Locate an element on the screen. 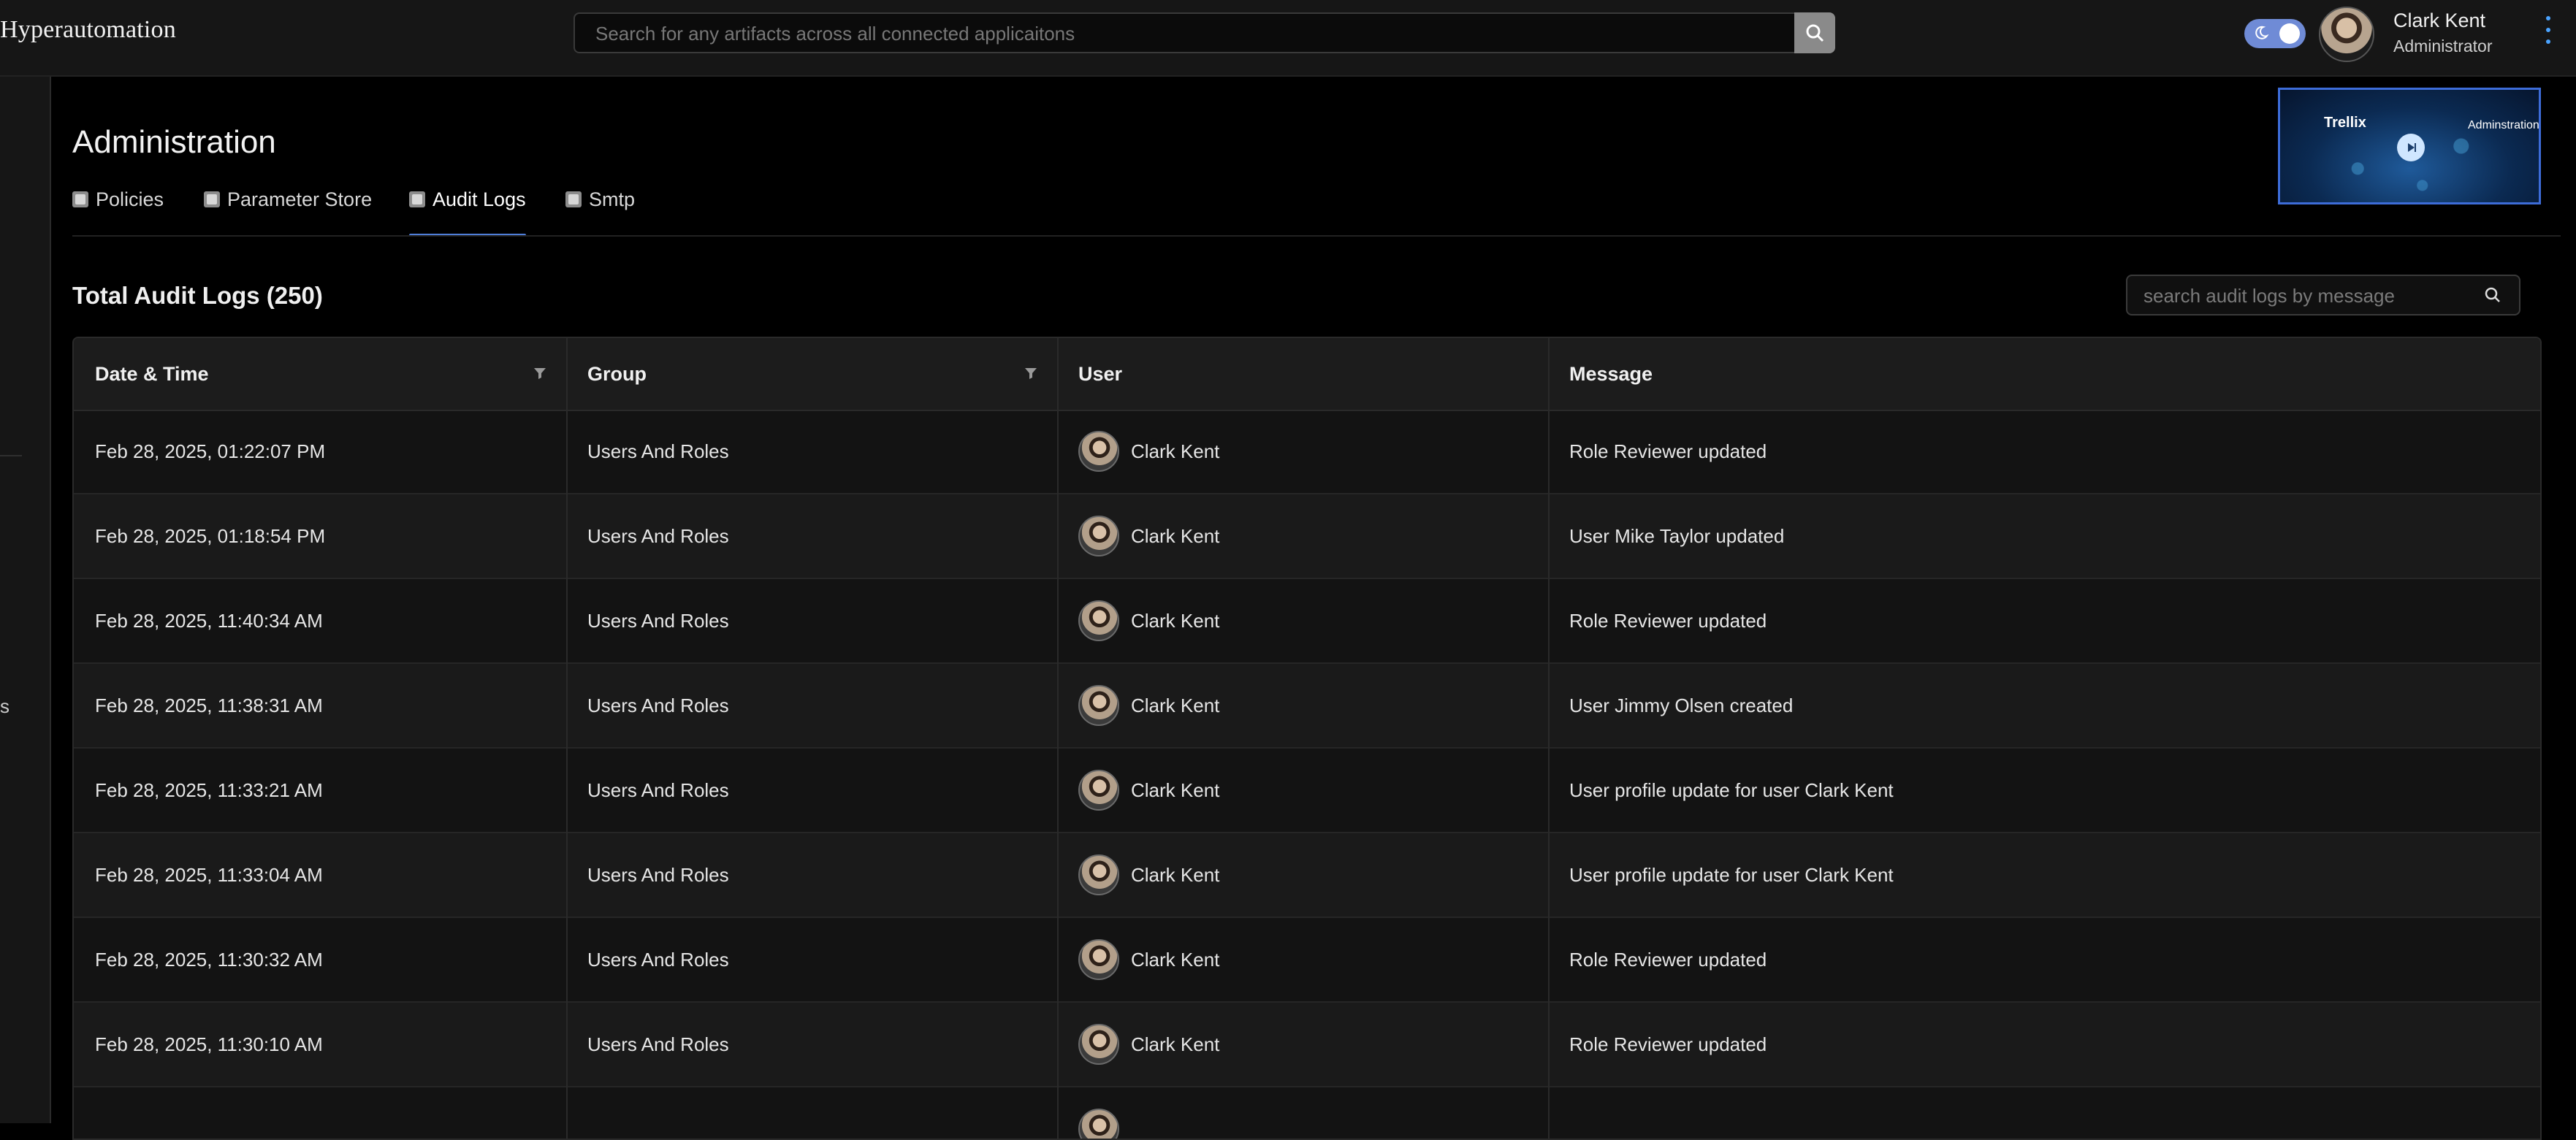 This screenshot has width=2576, height=1140. column-label: Date & Time is located at coordinates (152, 374).